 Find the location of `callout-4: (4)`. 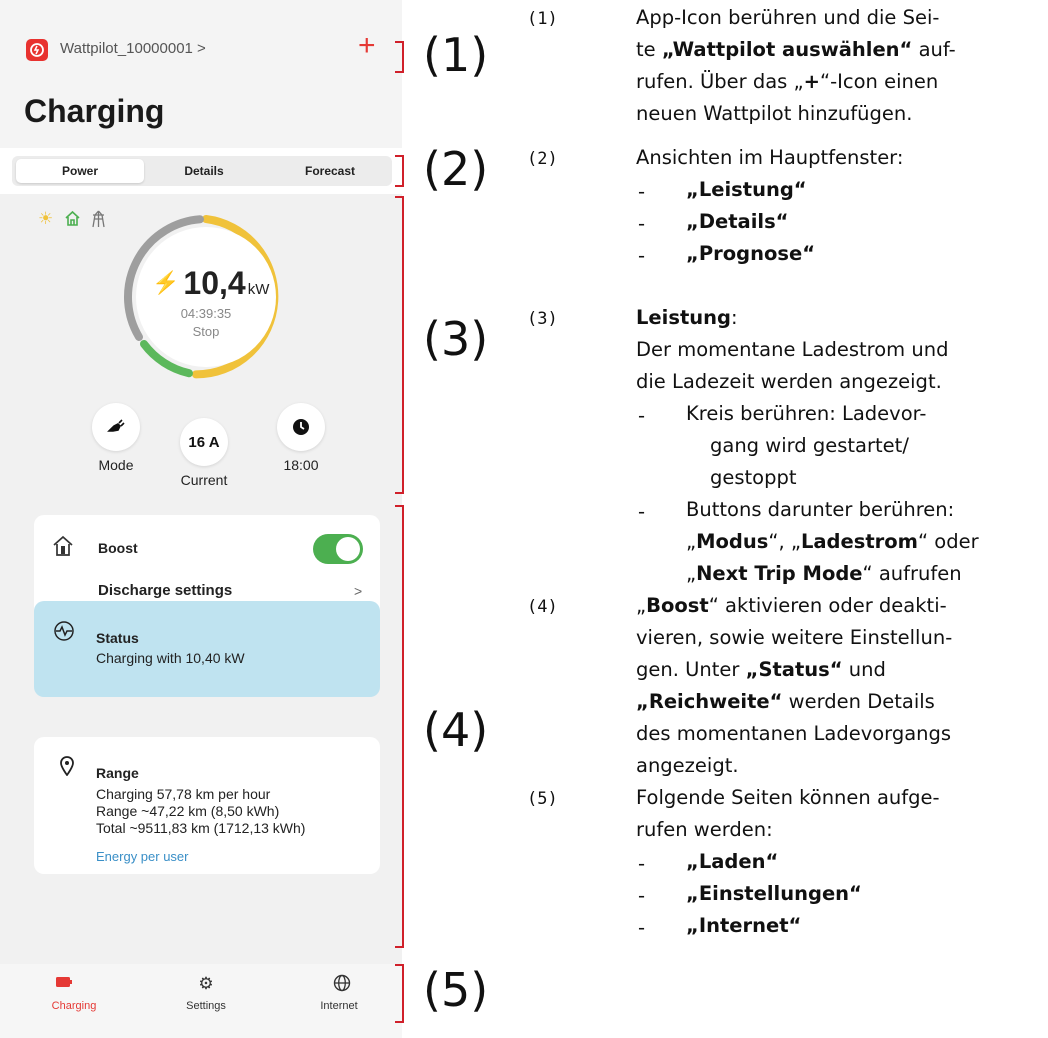

callout-4: (4) is located at coordinates (456, 730).